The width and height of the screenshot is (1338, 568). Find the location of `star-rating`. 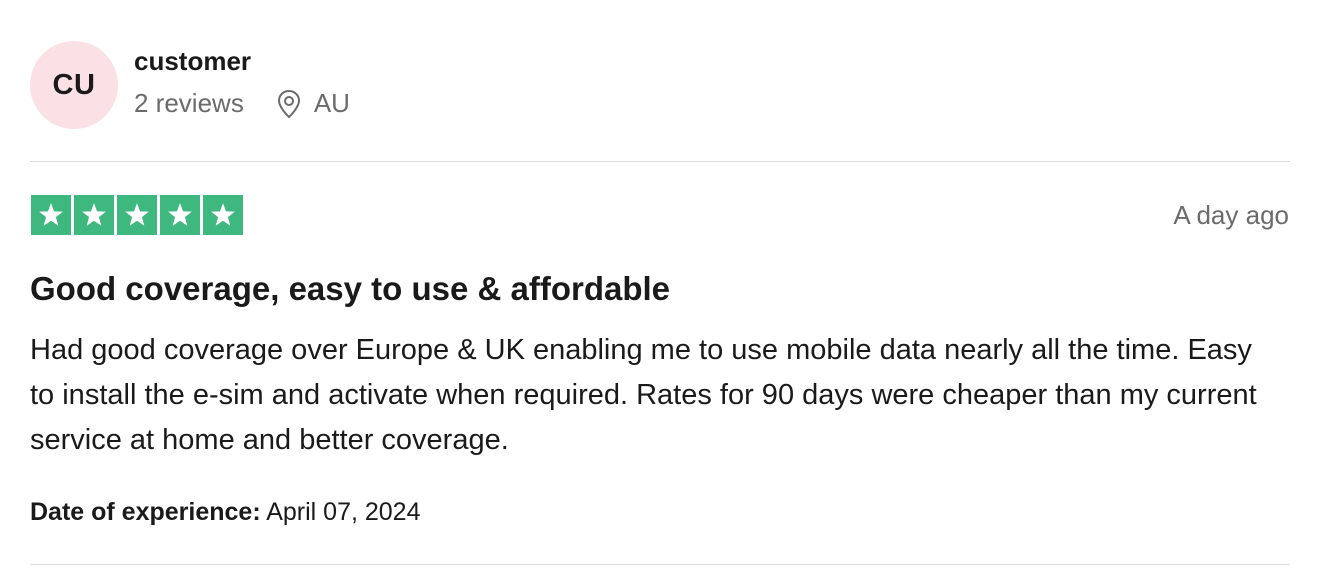

star-rating is located at coordinates (137, 215).